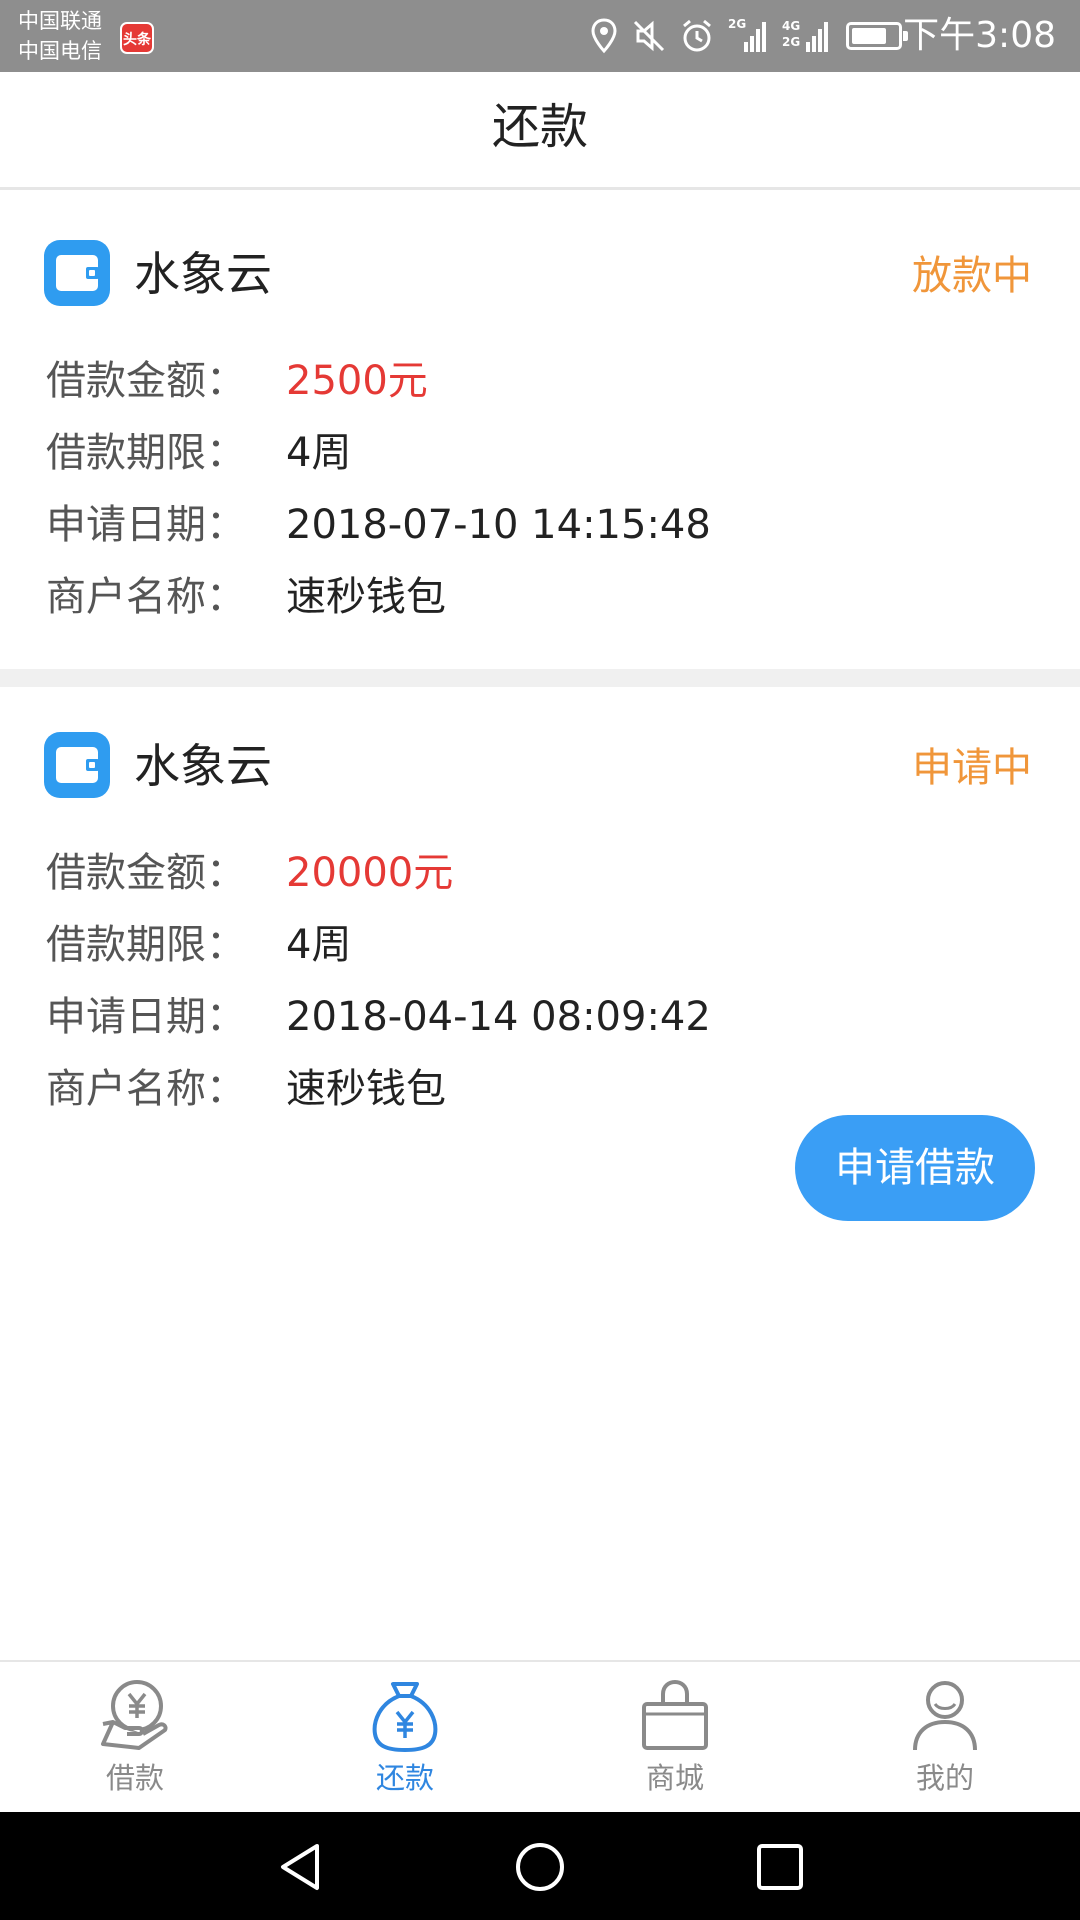 Image resolution: width=1080 pixels, height=1920 pixels. I want to click on tab-mall: 商城, so click(675, 1737).